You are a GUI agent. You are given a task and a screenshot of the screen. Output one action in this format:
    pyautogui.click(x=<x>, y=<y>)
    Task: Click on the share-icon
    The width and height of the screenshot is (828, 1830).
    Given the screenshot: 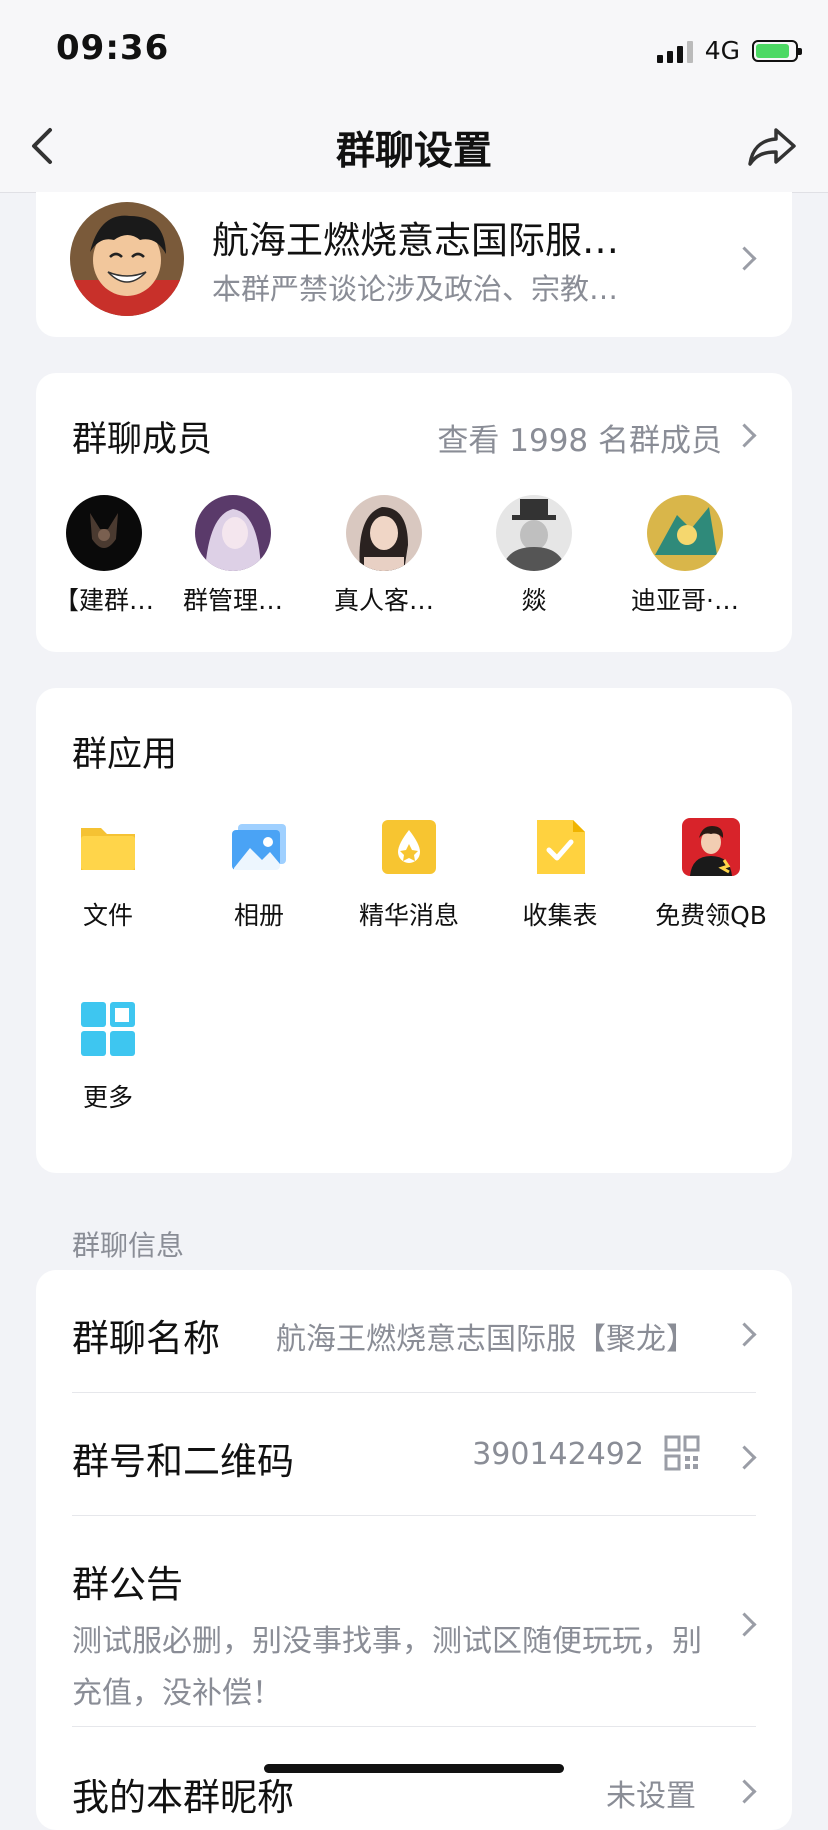 What is the action you would take?
    pyautogui.click(x=772, y=146)
    